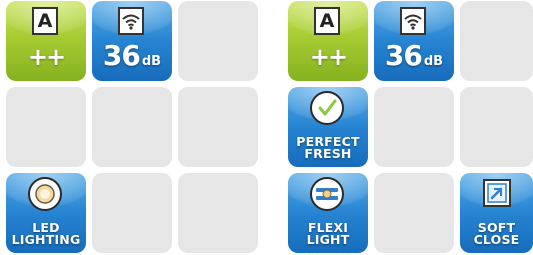  What do you see at coordinates (497, 193) in the screenshot?
I see `soft-close-icon` at bounding box center [497, 193].